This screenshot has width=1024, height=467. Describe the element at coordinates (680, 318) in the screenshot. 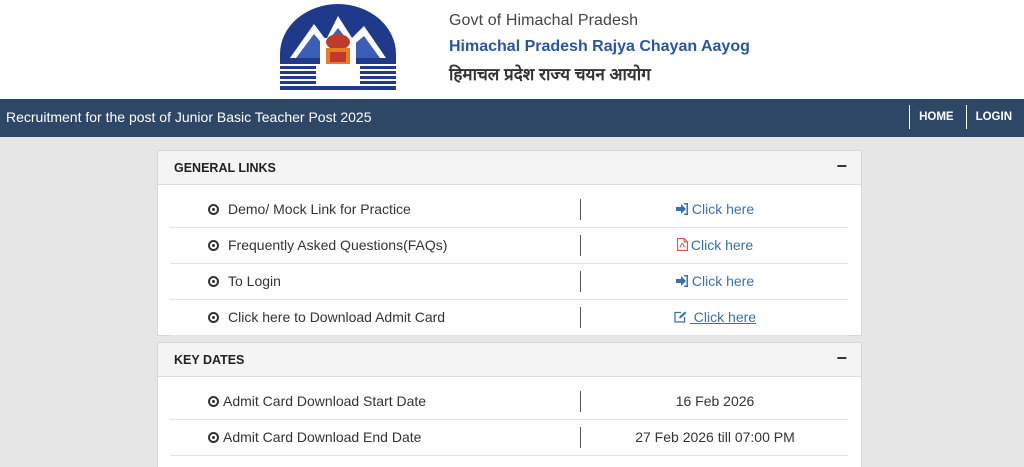

I see `edit-icon` at that location.